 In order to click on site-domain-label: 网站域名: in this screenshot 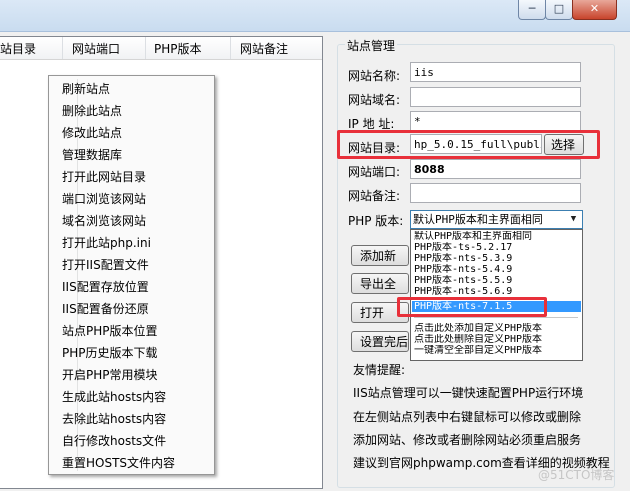, I will do `click(374, 100)`.